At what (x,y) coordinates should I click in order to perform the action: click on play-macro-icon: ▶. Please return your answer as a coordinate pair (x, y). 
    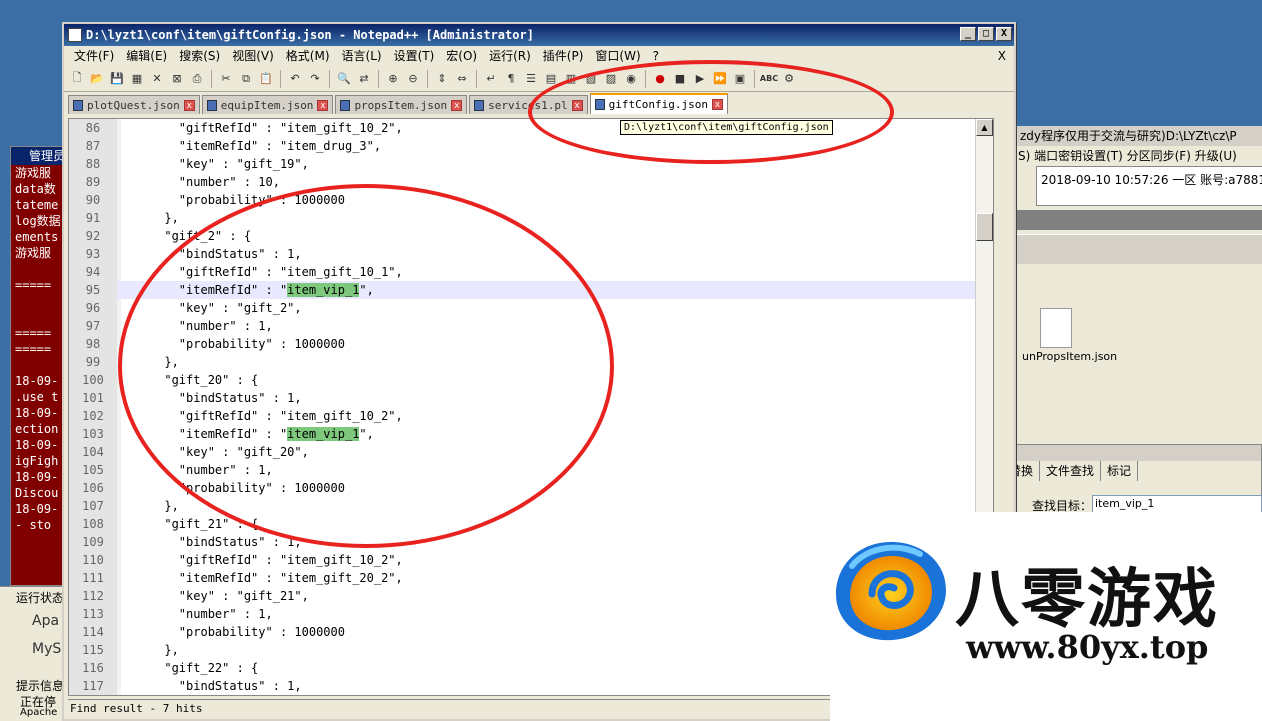
    Looking at the image, I should click on (700, 79).